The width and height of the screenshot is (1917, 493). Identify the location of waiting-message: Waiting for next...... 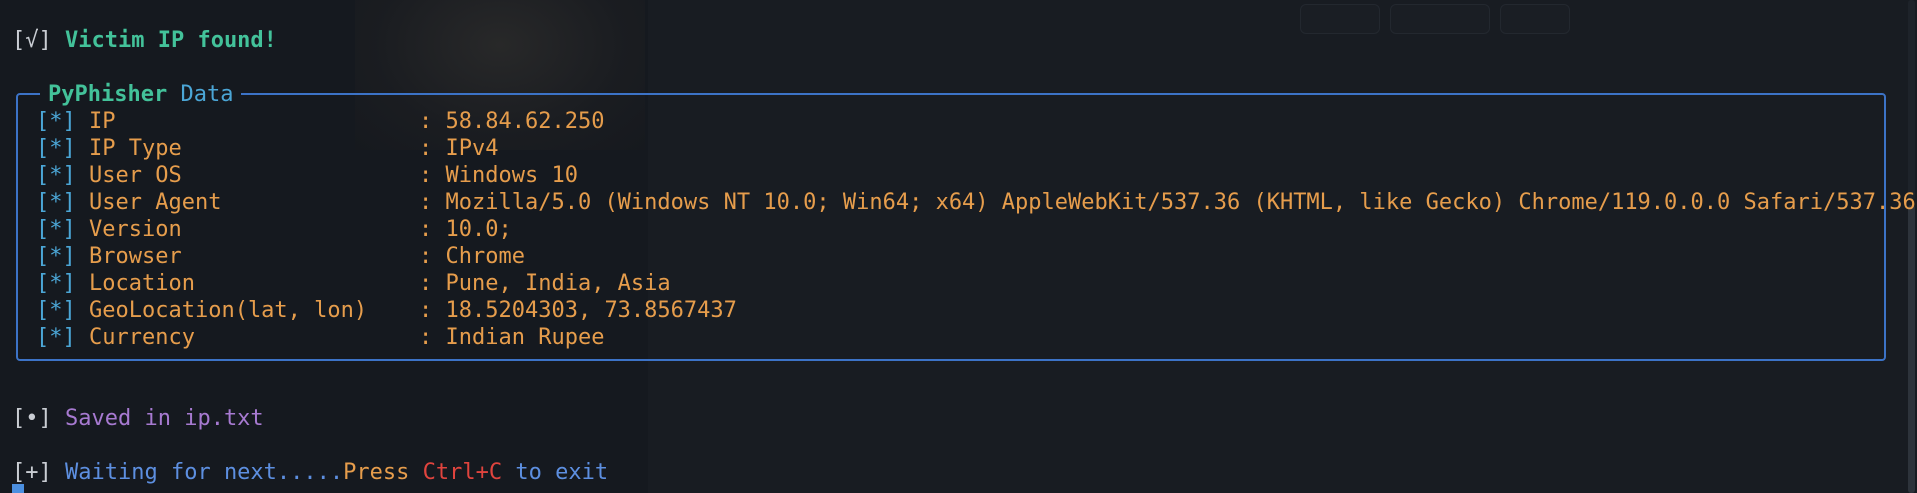
(204, 472).